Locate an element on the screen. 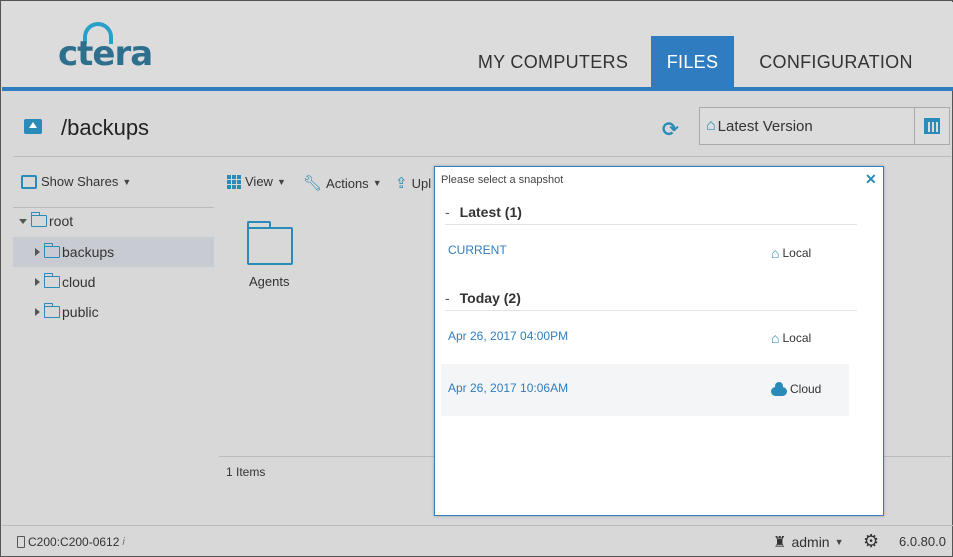 The image size is (953, 557). user-label: admin is located at coordinates (810, 542).